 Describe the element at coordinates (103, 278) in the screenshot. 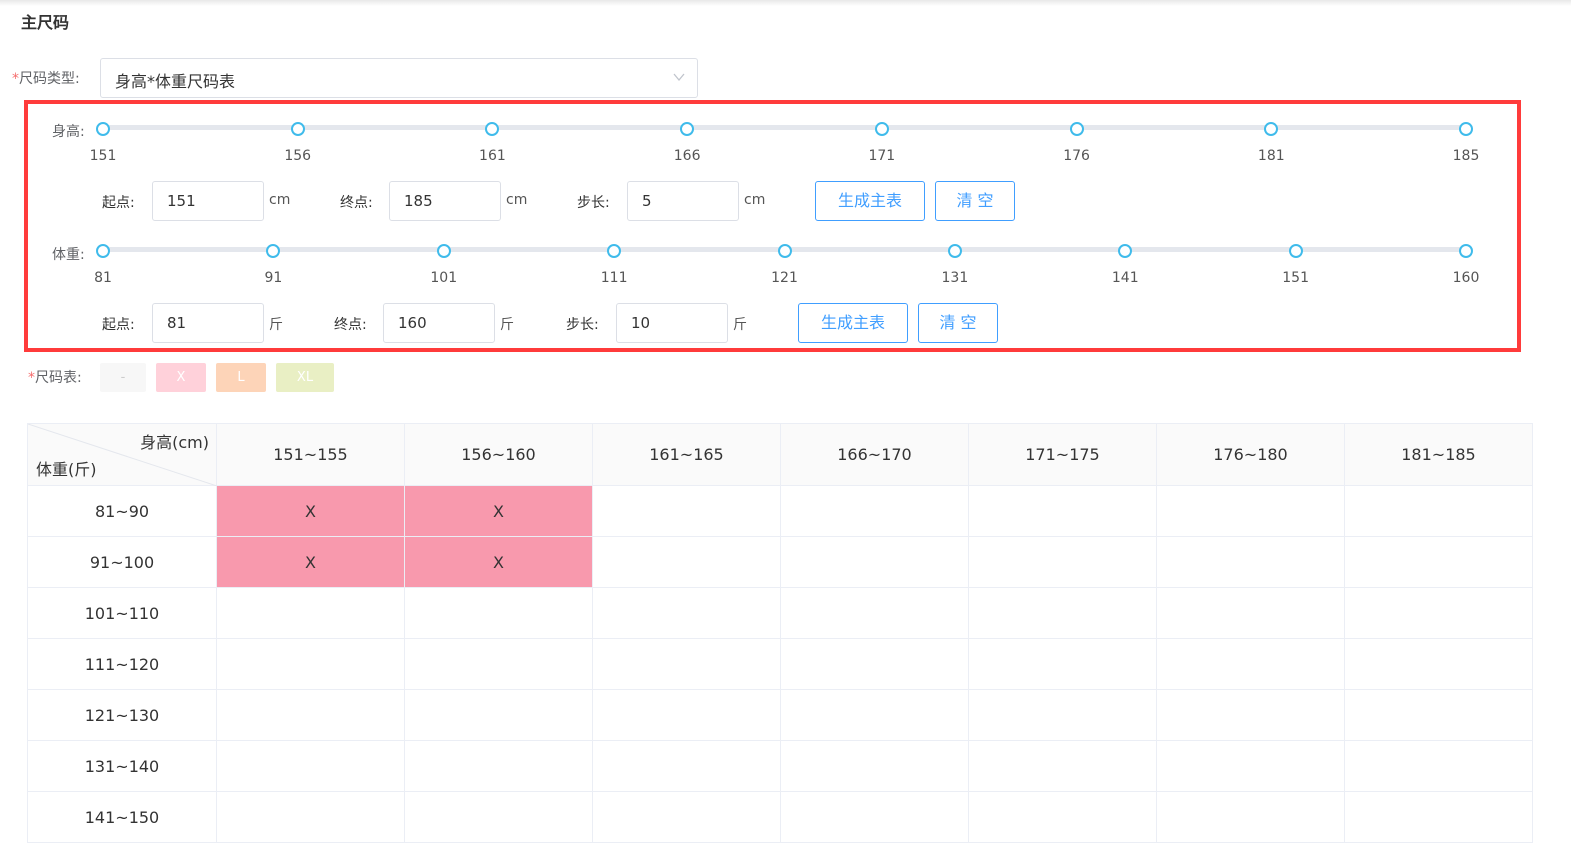

I see `weight-tick-label: 81` at that location.